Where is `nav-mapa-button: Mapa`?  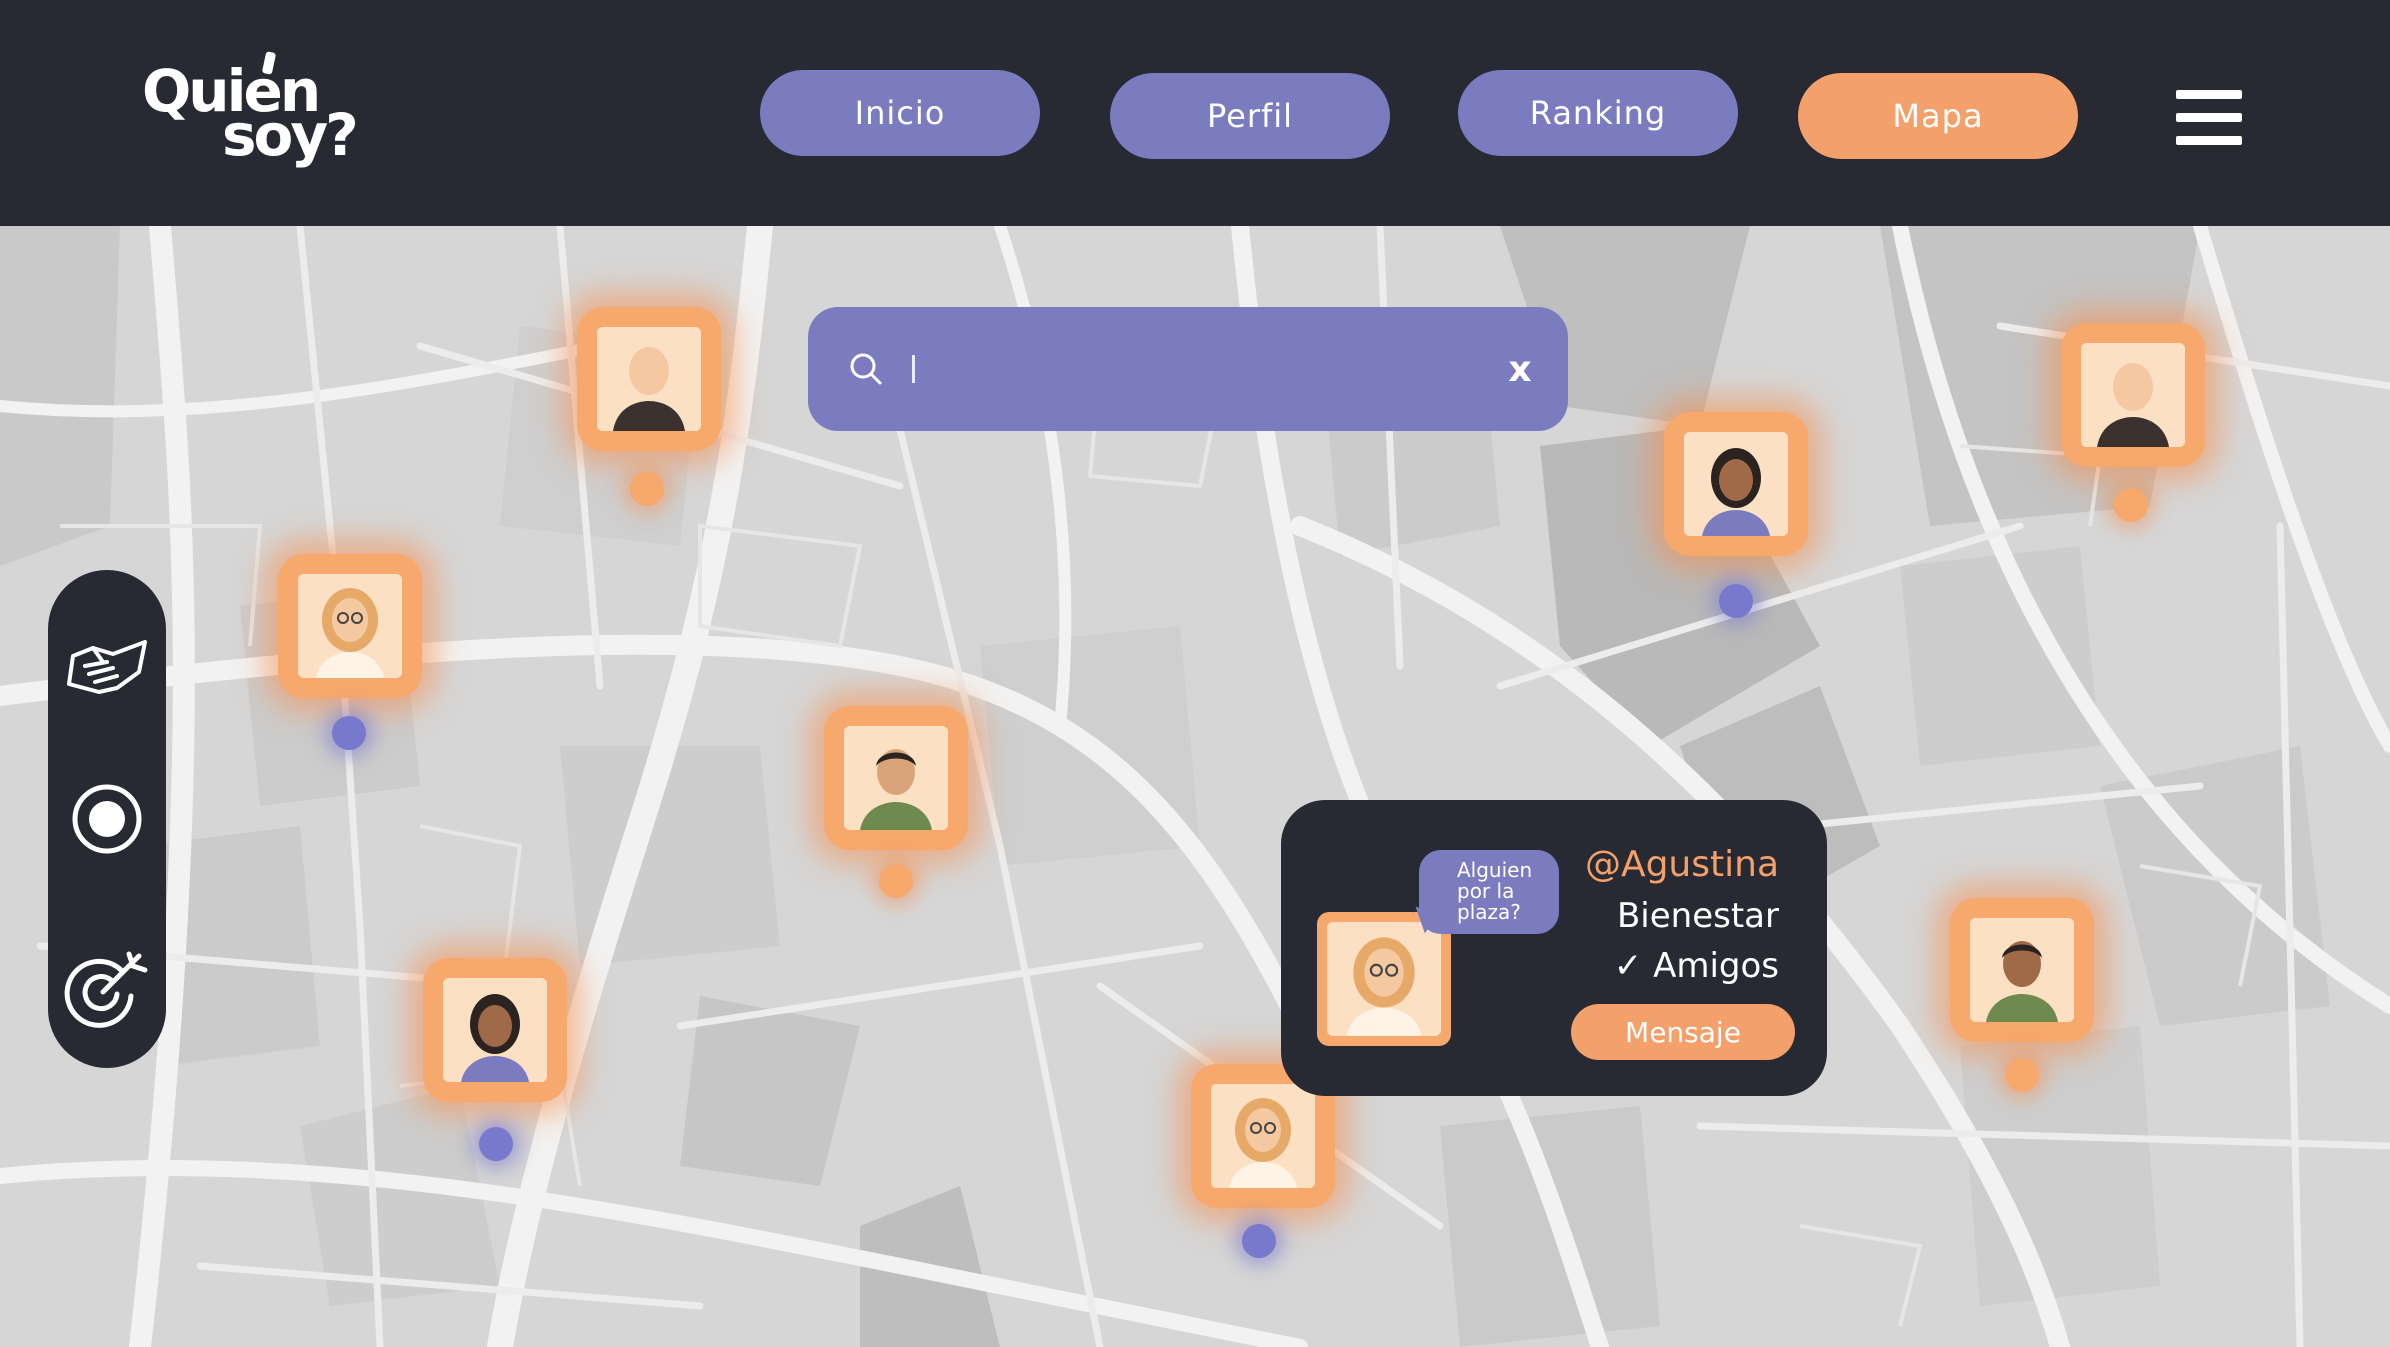
nav-mapa-button: Mapa is located at coordinates (1938, 116).